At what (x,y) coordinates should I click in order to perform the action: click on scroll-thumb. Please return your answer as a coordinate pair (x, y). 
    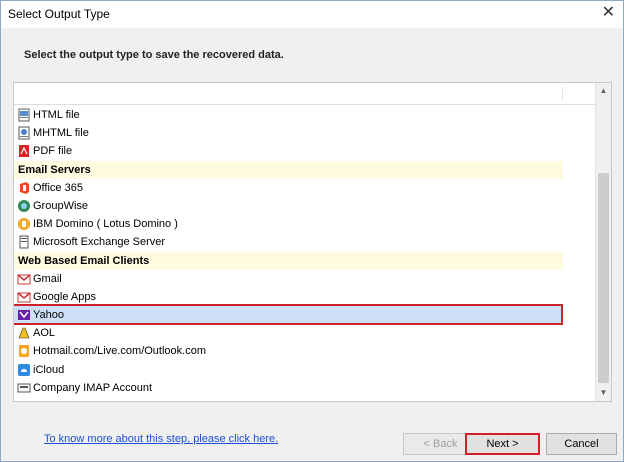
    Looking at the image, I should click on (603, 278).